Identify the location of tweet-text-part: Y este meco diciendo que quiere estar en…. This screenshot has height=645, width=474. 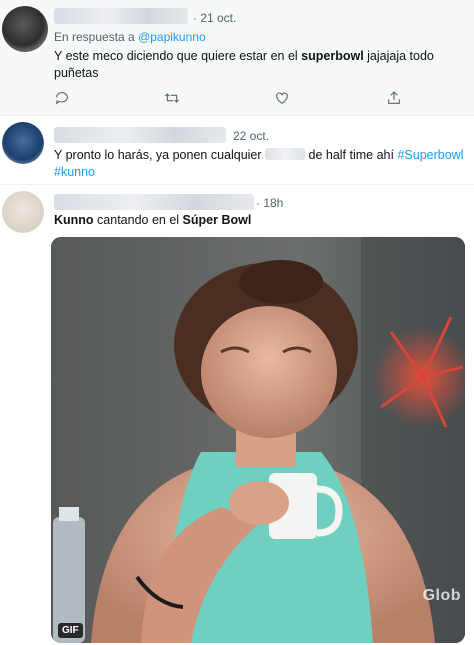
(178, 56).